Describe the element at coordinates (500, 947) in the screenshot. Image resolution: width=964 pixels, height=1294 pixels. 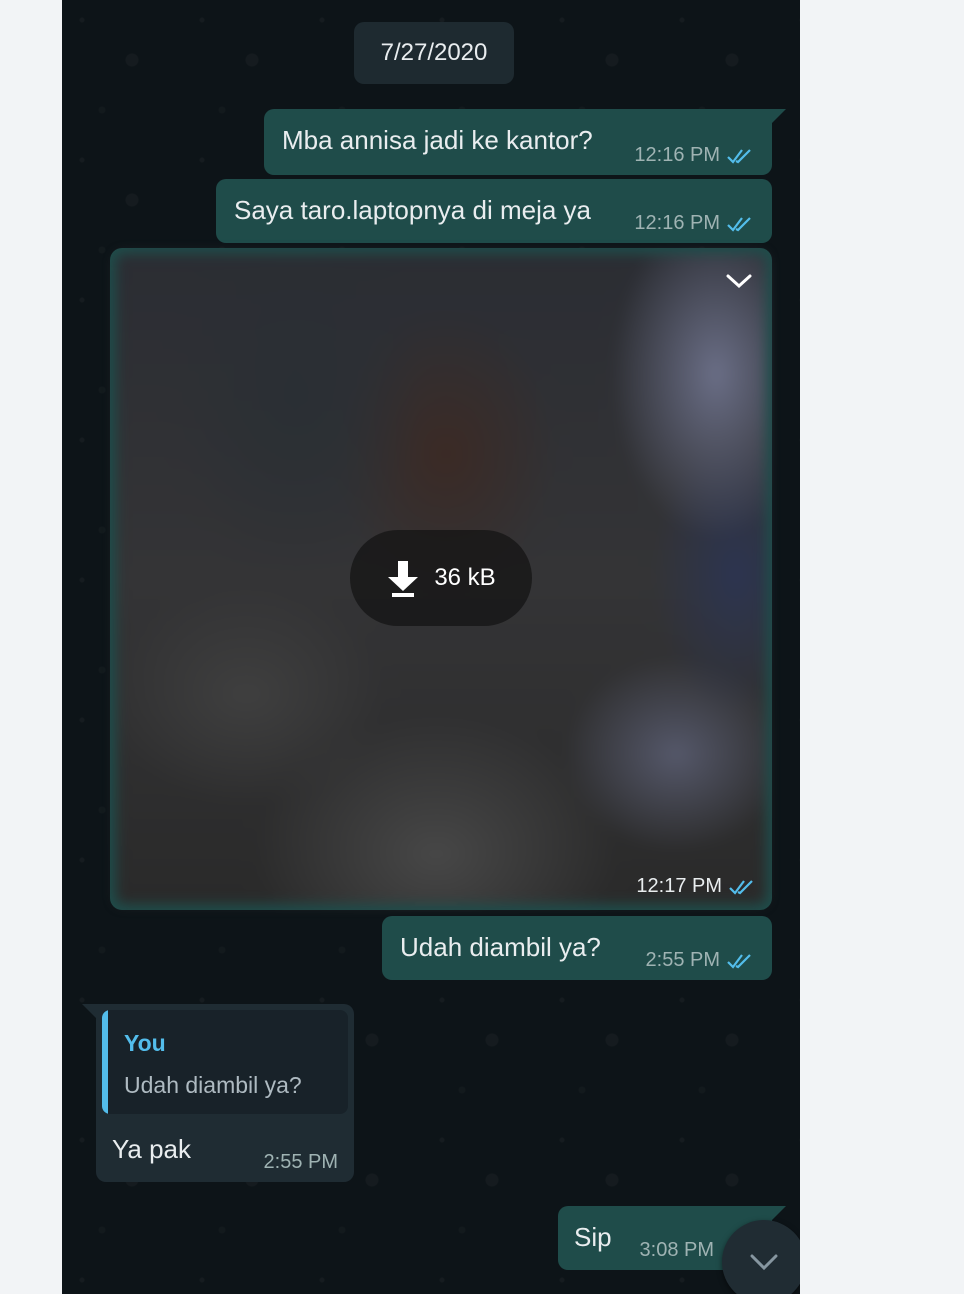
I see `message-text: Udah diambil ya?` at that location.